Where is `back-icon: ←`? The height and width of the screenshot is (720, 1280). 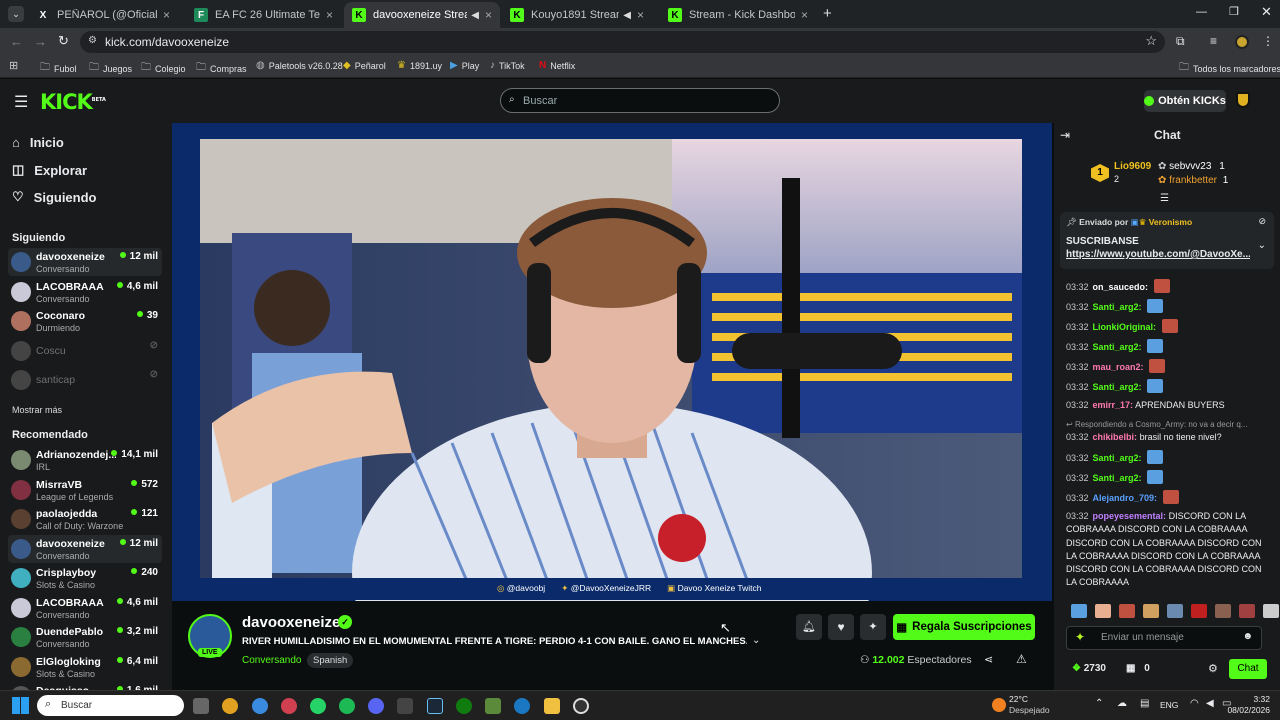
back-icon: ← is located at coordinates (16, 41).